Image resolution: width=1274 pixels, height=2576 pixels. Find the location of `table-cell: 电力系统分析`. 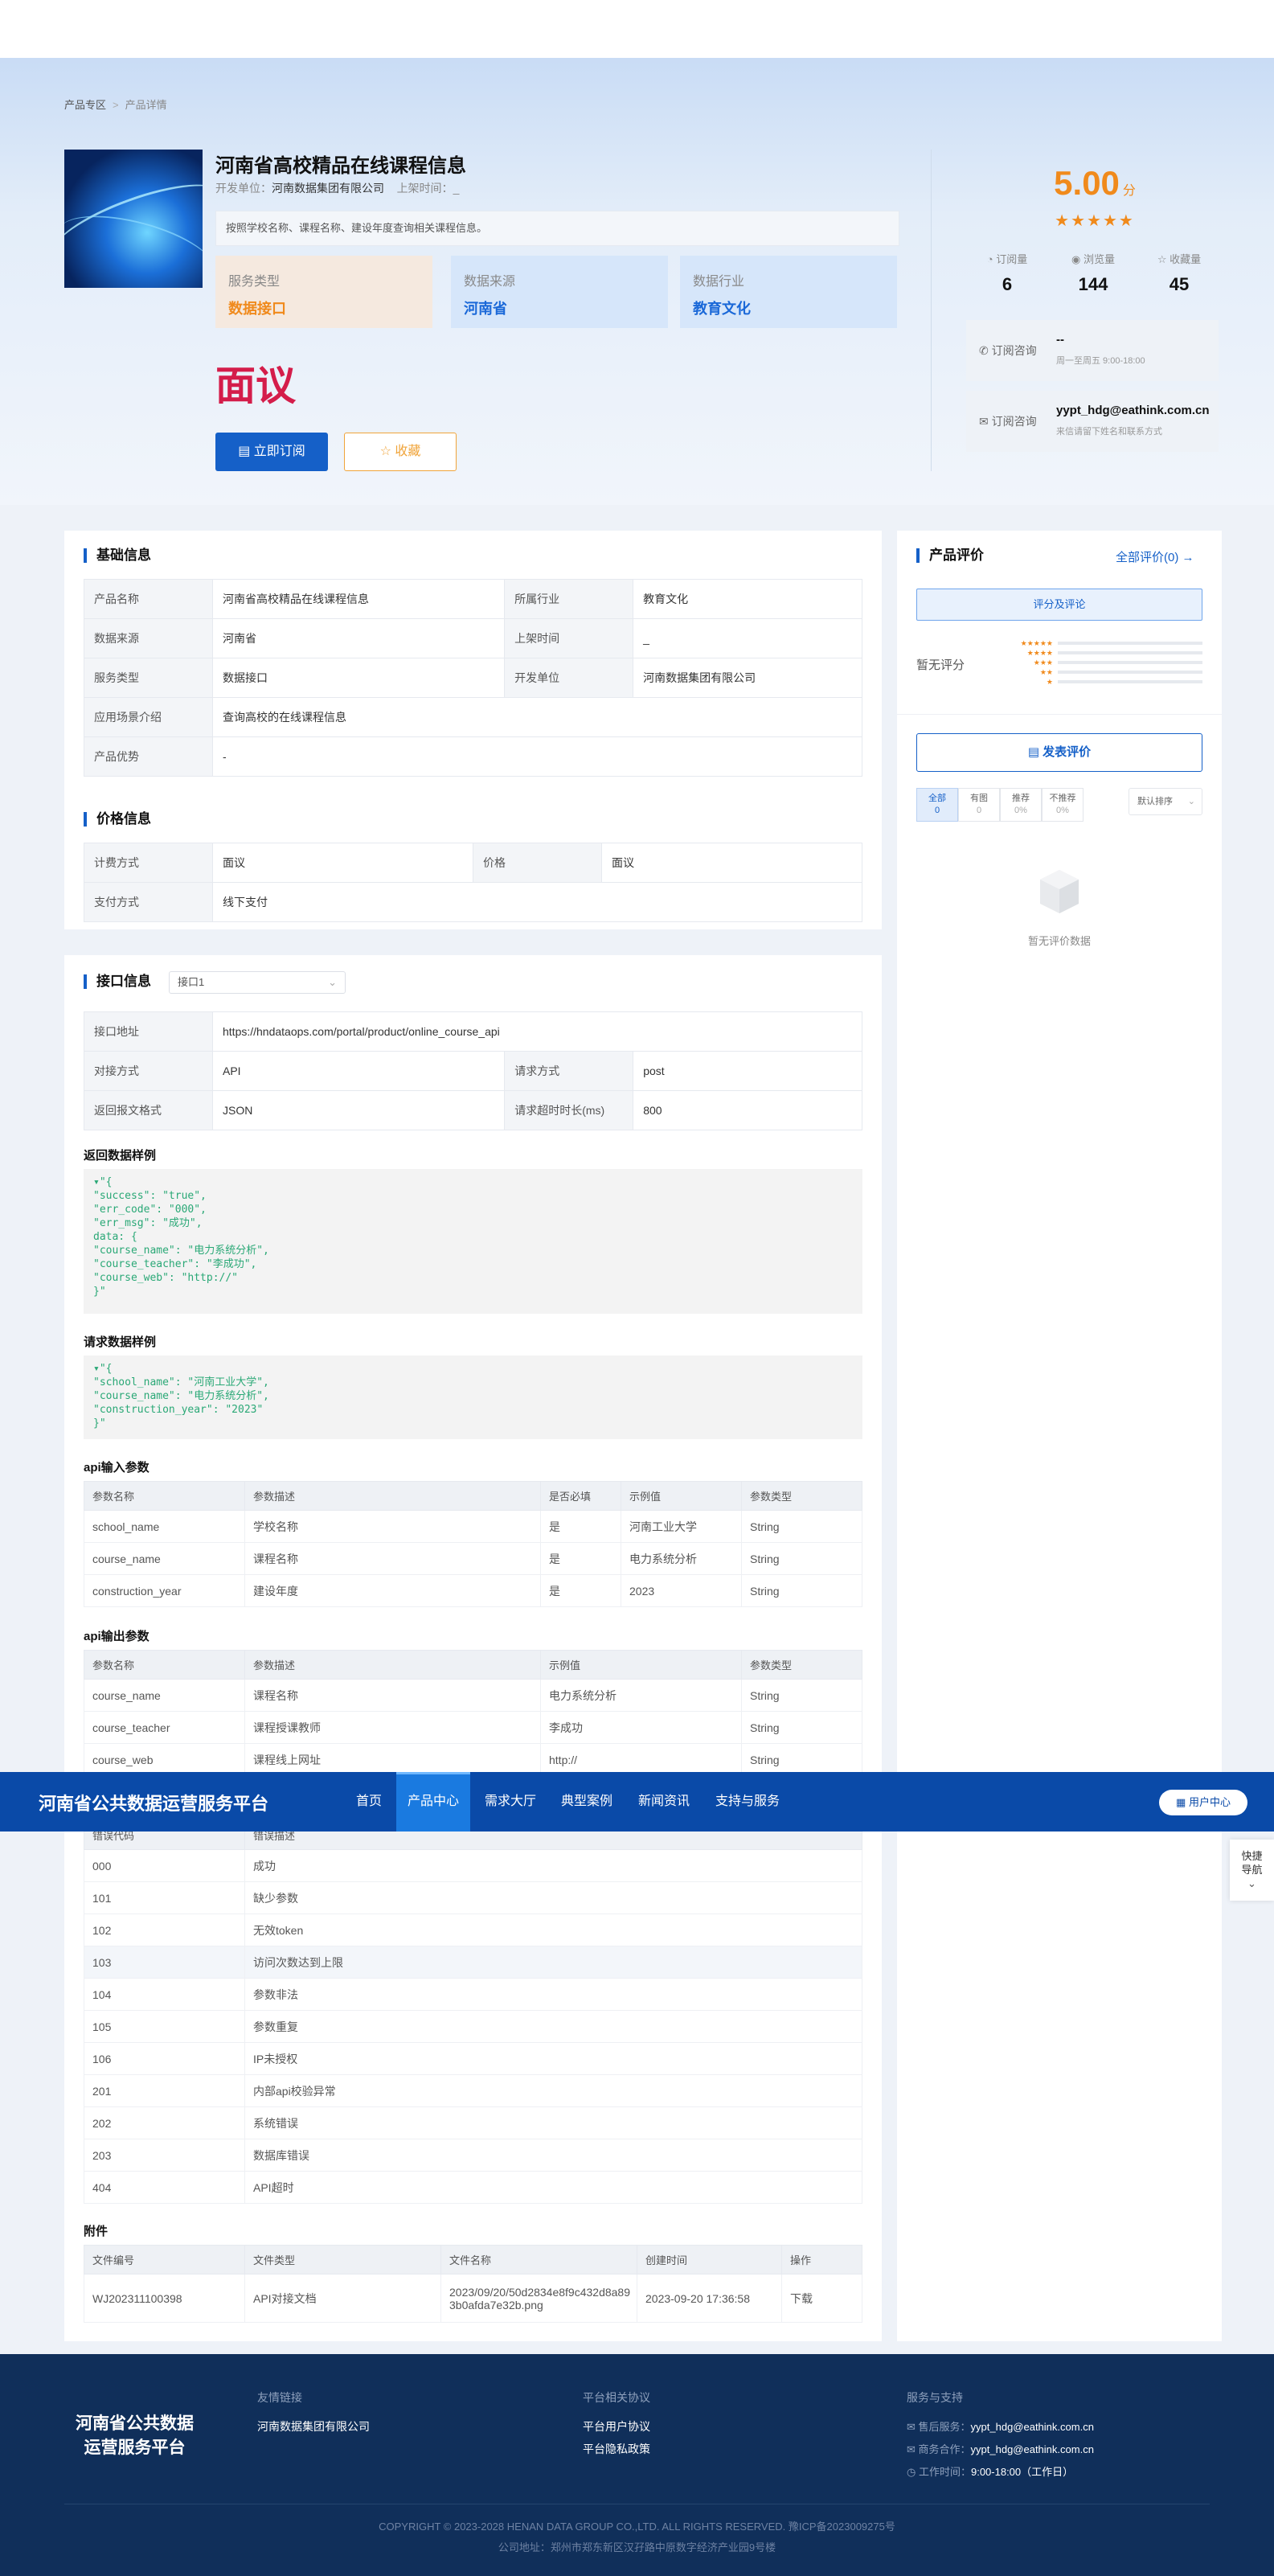

table-cell: 电力系统分析 is located at coordinates (681, 1558).